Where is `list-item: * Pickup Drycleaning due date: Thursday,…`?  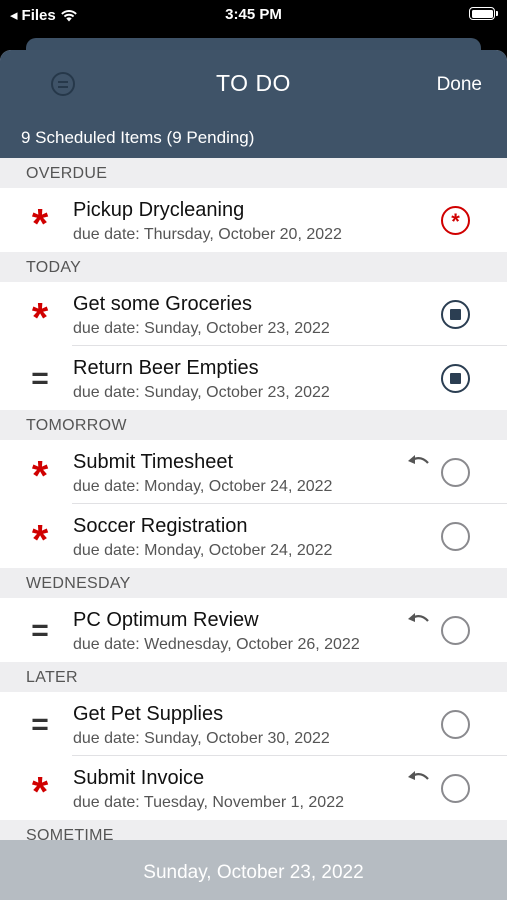
list-item: * Pickup Drycleaning due date: Thursday,… is located at coordinates (253, 220).